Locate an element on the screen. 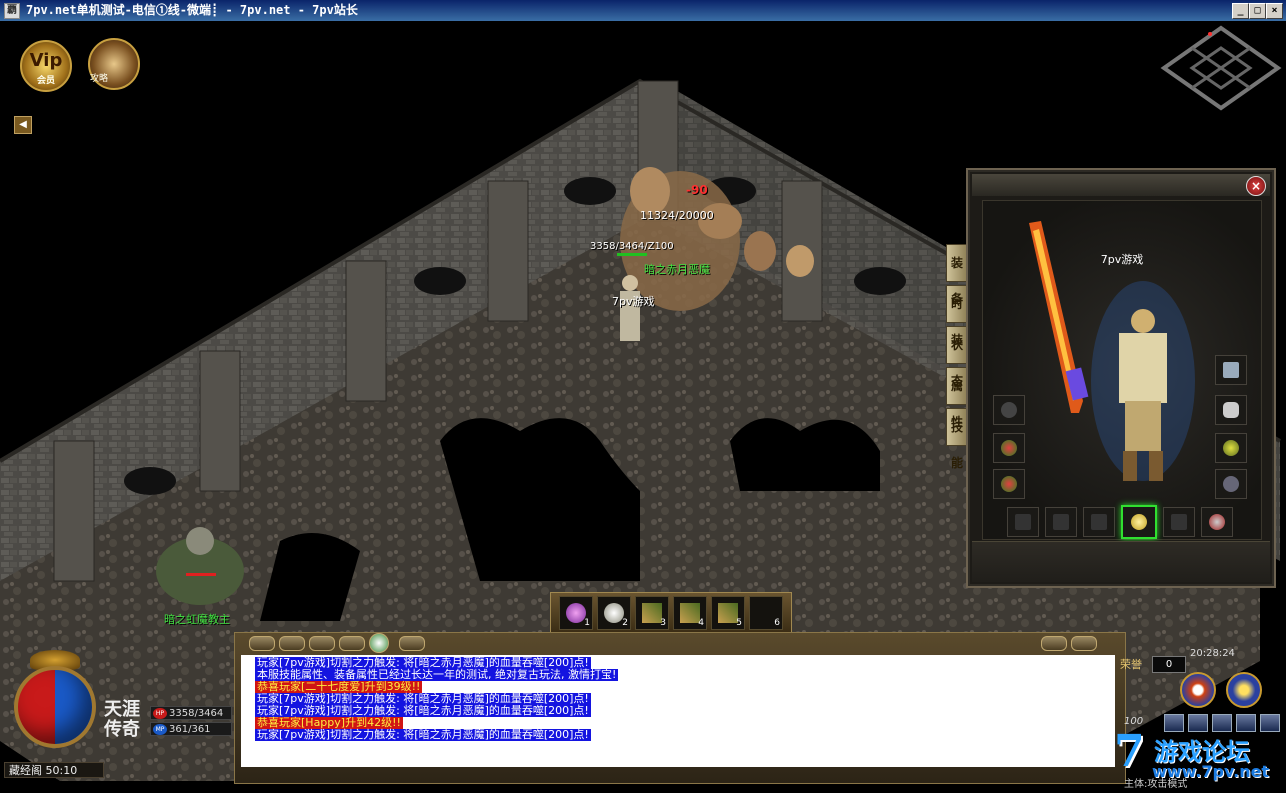 This screenshot has width=1286, height=793. equipment-tabs: 装备 时装 状态 属性 技能 is located at coordinates (957, 357).